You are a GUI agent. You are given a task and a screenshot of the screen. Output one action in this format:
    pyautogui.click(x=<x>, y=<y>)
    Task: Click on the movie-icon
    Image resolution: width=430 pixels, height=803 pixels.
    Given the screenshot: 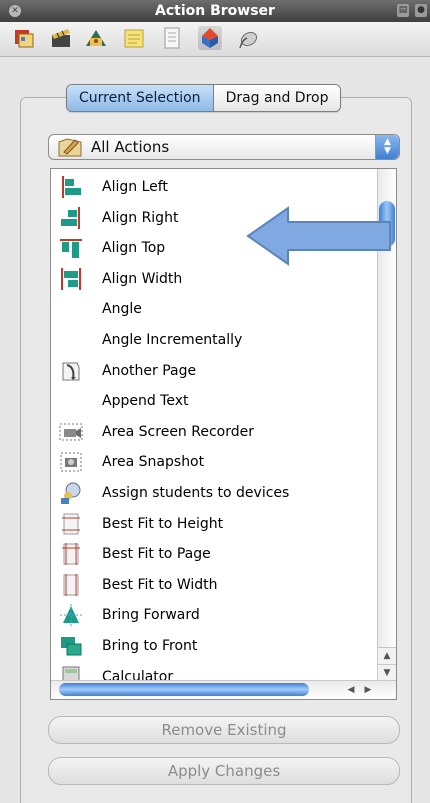 What is the action you would take?
    pyautogui.click(x=61, y=38)
    